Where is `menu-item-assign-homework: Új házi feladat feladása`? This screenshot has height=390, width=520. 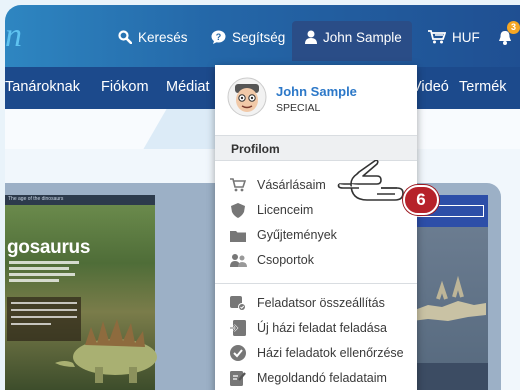 menu-item-assign-homework: Új házi feladat feladása is located at coordinates (316, 328).